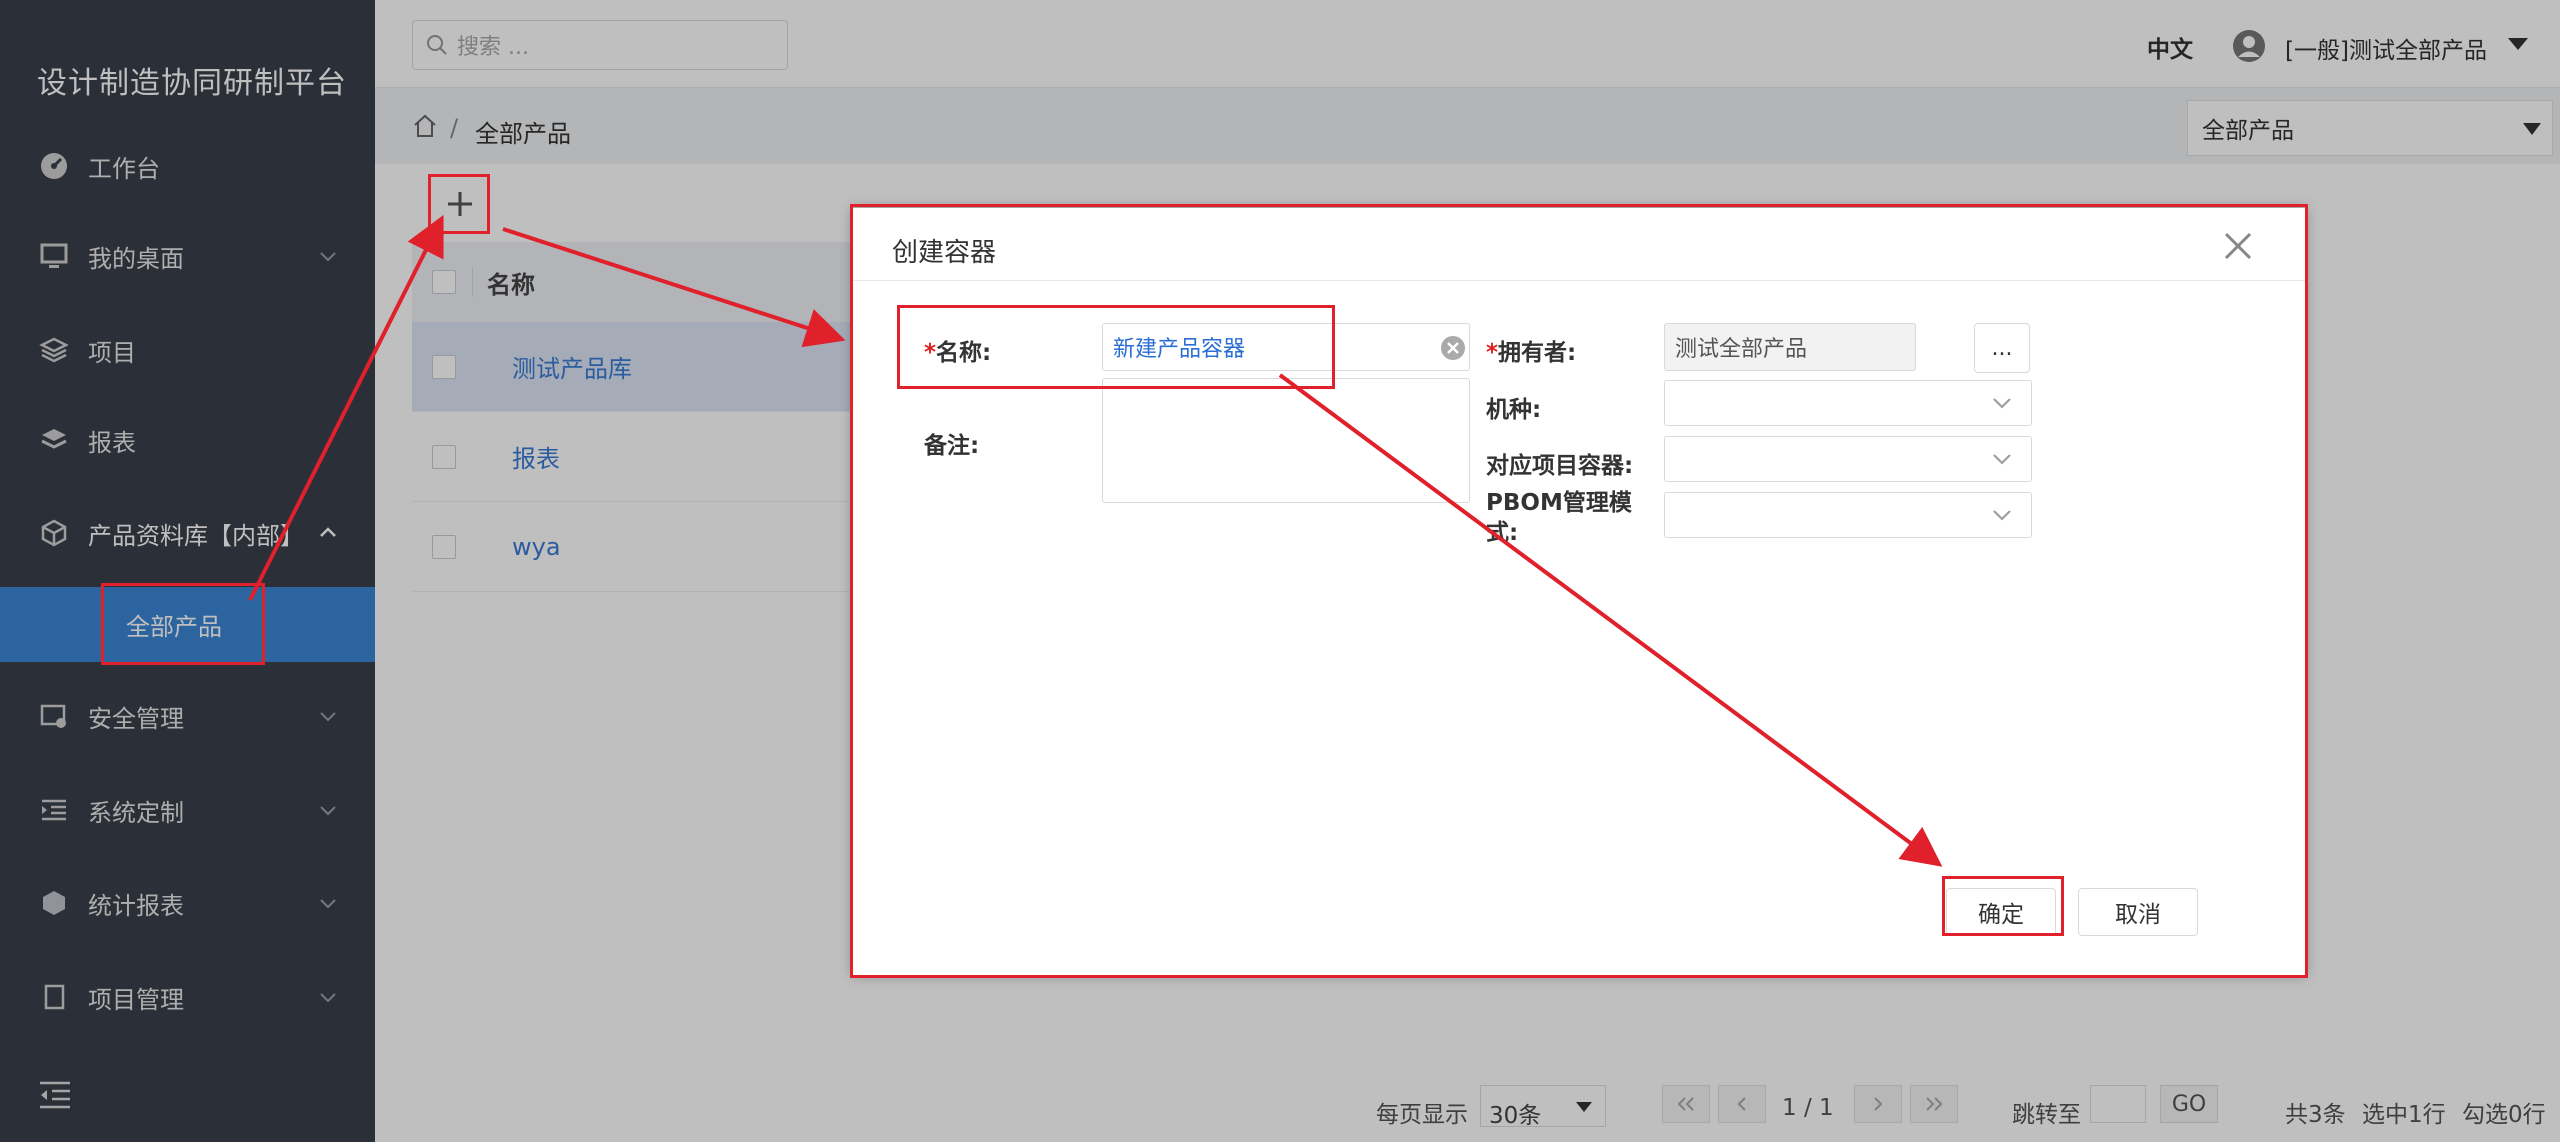 Image resolution: width=2560 pixels, height=1142 pixels. What do you see at coordinates (674, 287) in the screenshot?
I see `arrow-to-dialog` at bounding box center [674, 287].